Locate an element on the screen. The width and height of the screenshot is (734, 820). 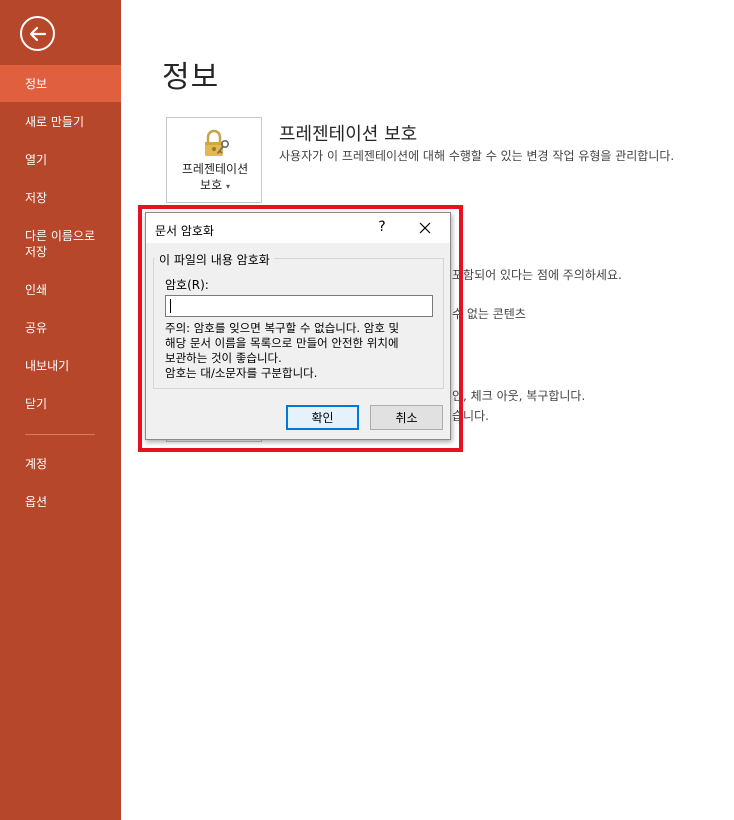
notice-line-1: 주의: 암호를 잊으면 복구할 수 없습니다. 암호 및 is located at coordinates (282, 328).